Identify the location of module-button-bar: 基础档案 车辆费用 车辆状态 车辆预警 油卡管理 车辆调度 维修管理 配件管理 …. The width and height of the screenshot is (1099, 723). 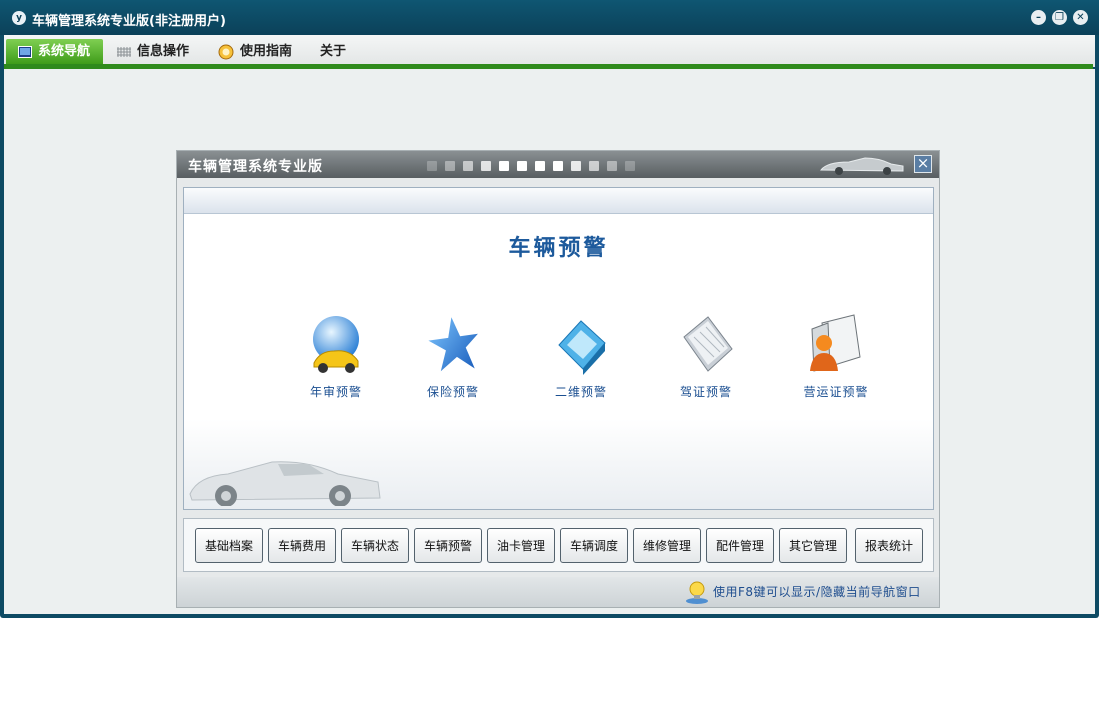
(558, 545).